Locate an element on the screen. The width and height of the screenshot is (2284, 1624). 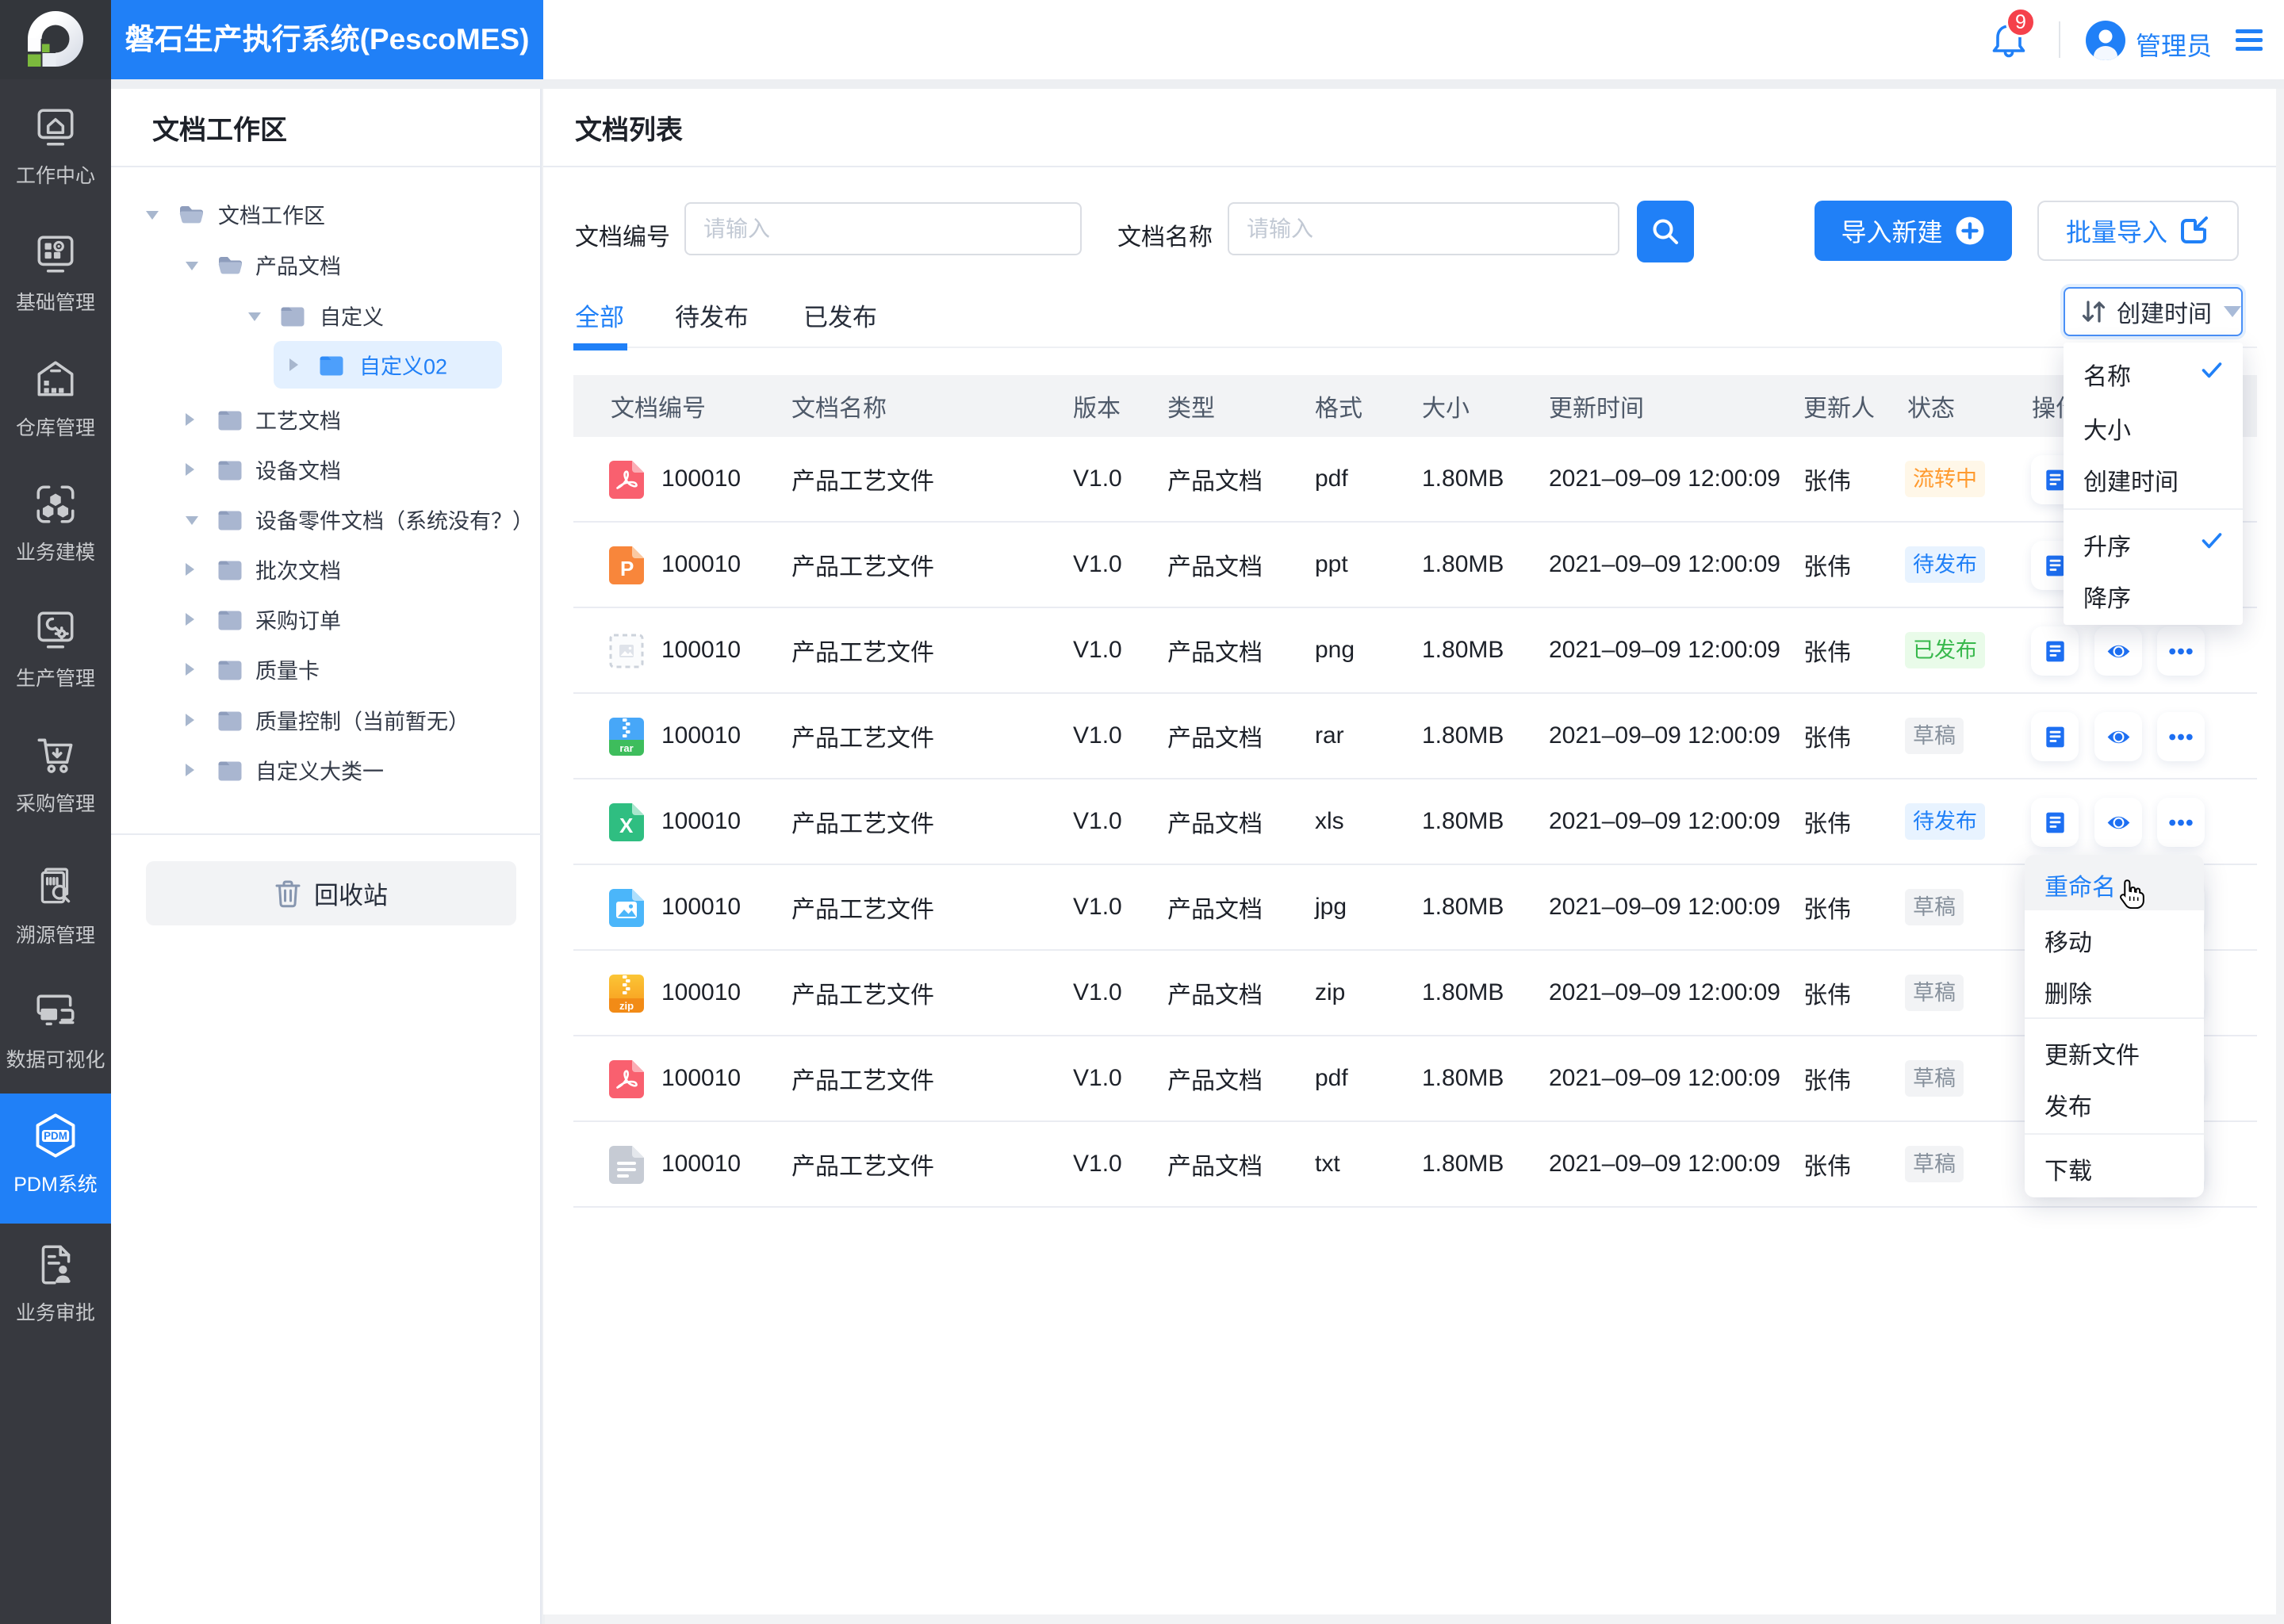
svg-text: P is located at coordinates (627, 568).